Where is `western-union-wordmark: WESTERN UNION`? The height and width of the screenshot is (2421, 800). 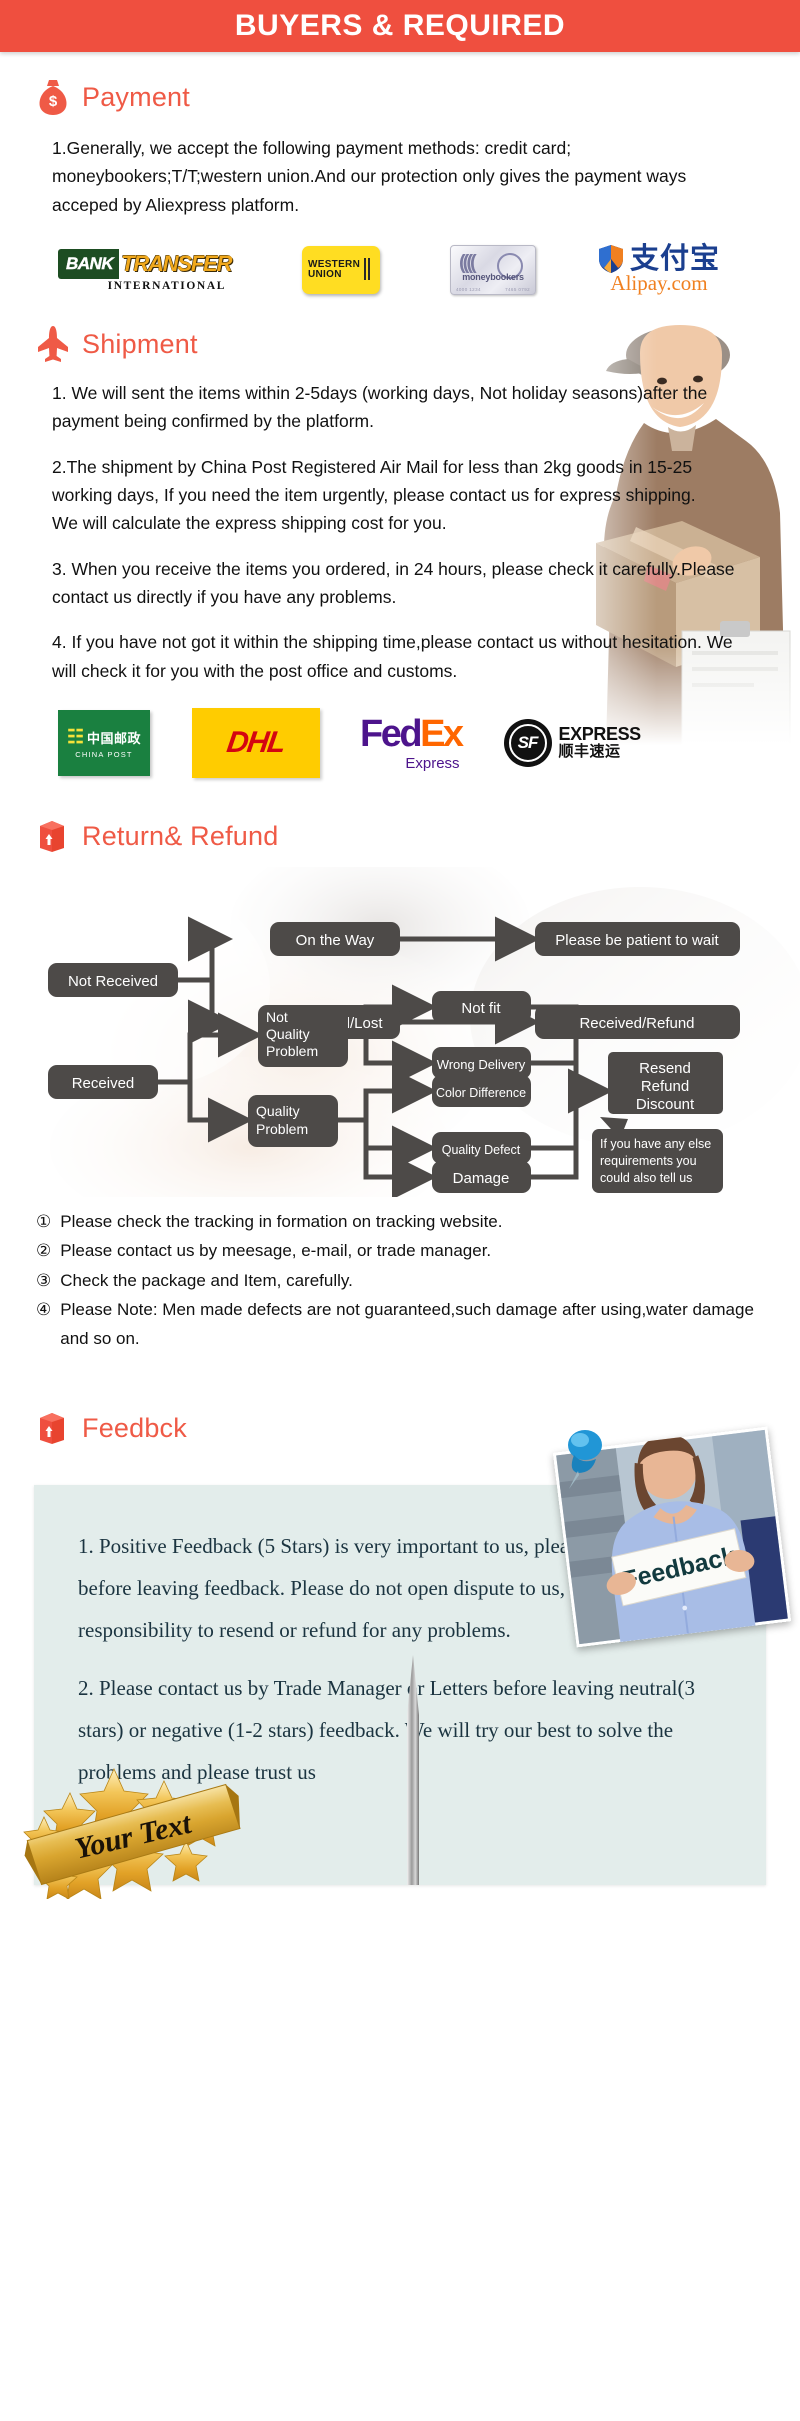
western-union-wordmark: WESTERN UNION is located at coordinates (334, 270).